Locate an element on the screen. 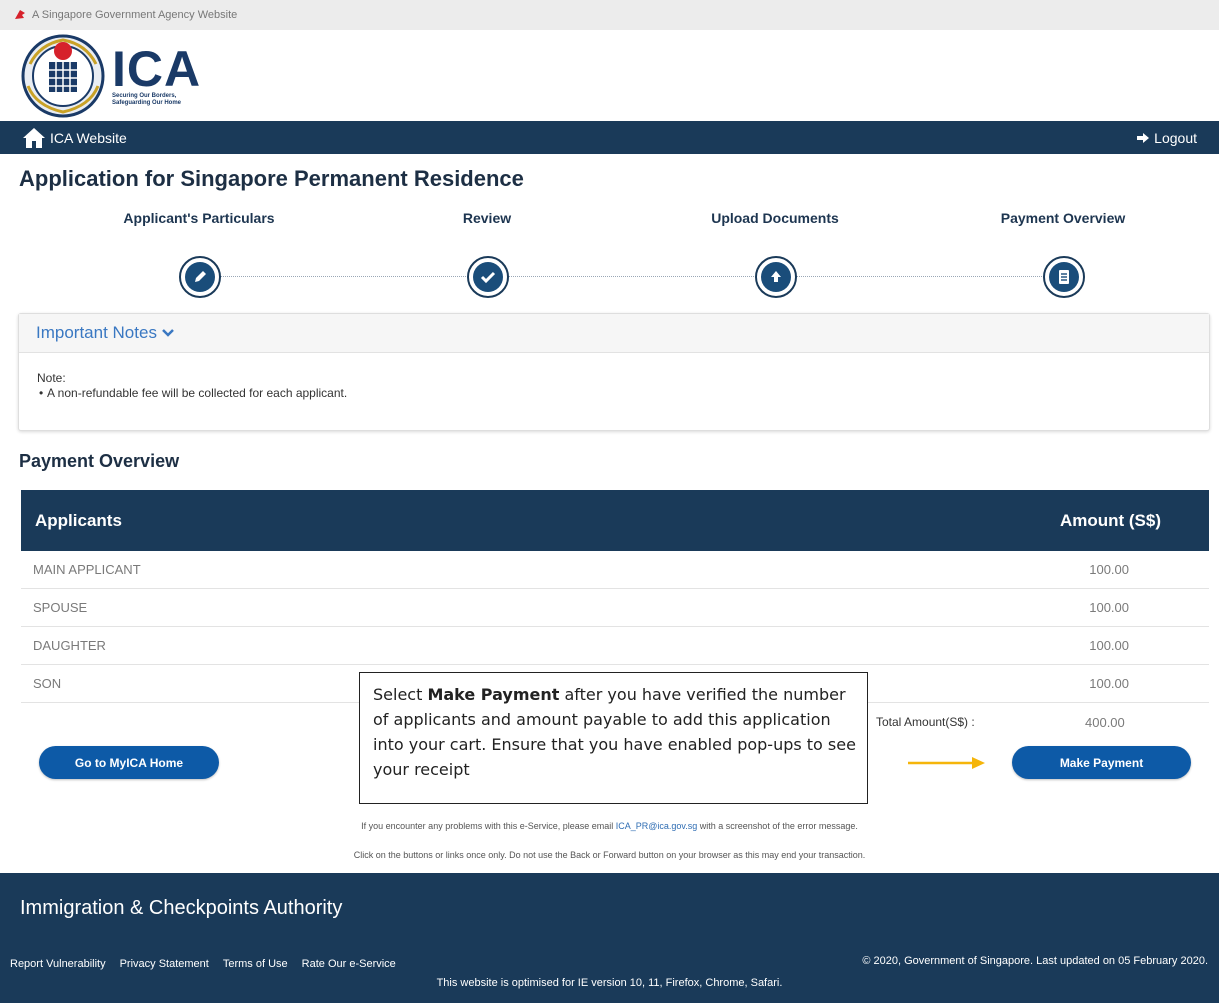  rate-eservice-link: Rate Our e-Service is located at coordinates (349, 964).